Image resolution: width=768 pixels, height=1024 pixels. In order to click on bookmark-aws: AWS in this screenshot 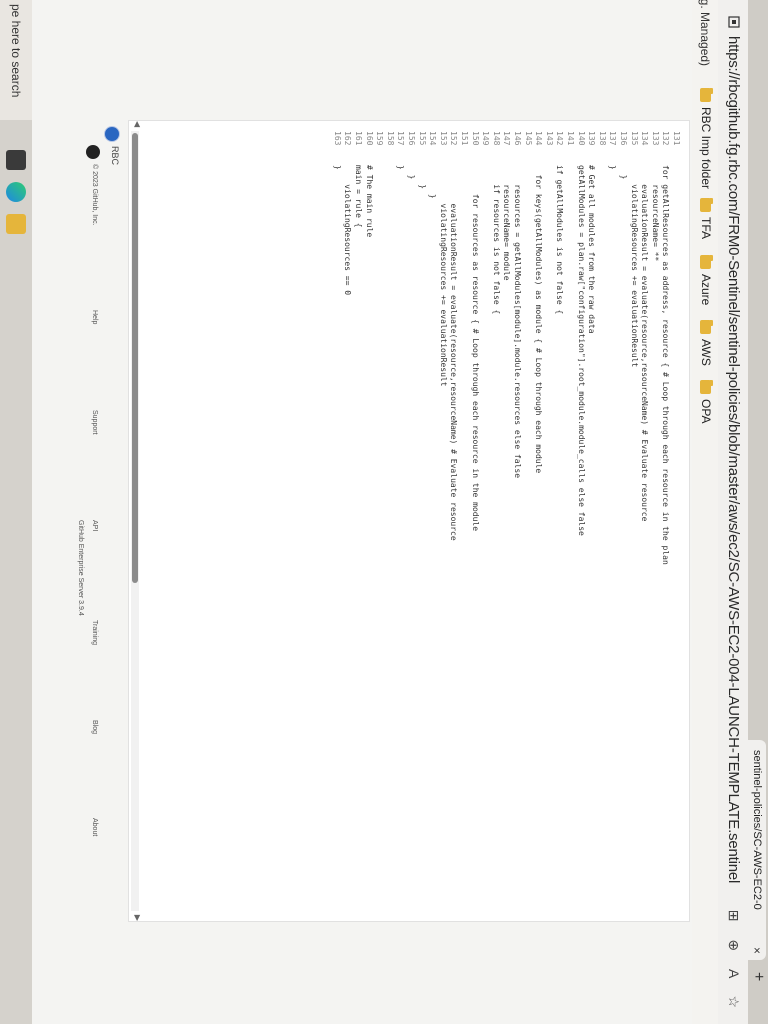, I will do `click(706, 343)`.